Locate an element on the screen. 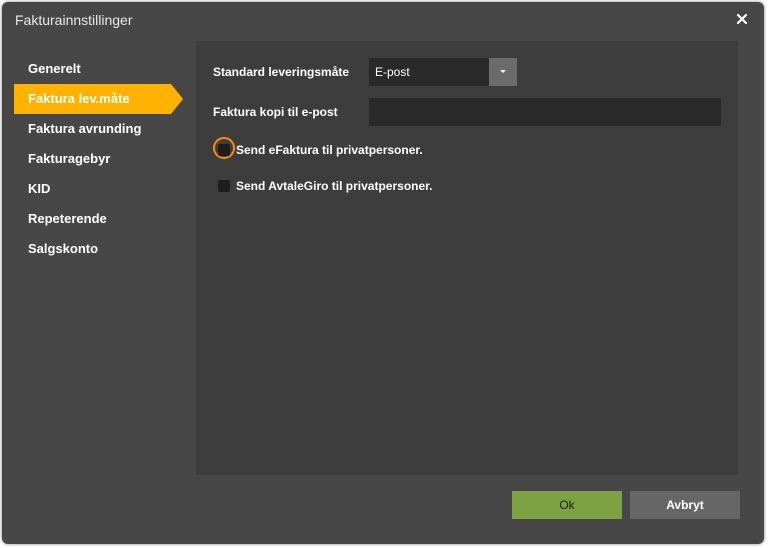 Image resolution: width=768 pixels, height=548 pixels. delivery-method-label: Standard leveringsmåte is located at coordinates (281, 72).